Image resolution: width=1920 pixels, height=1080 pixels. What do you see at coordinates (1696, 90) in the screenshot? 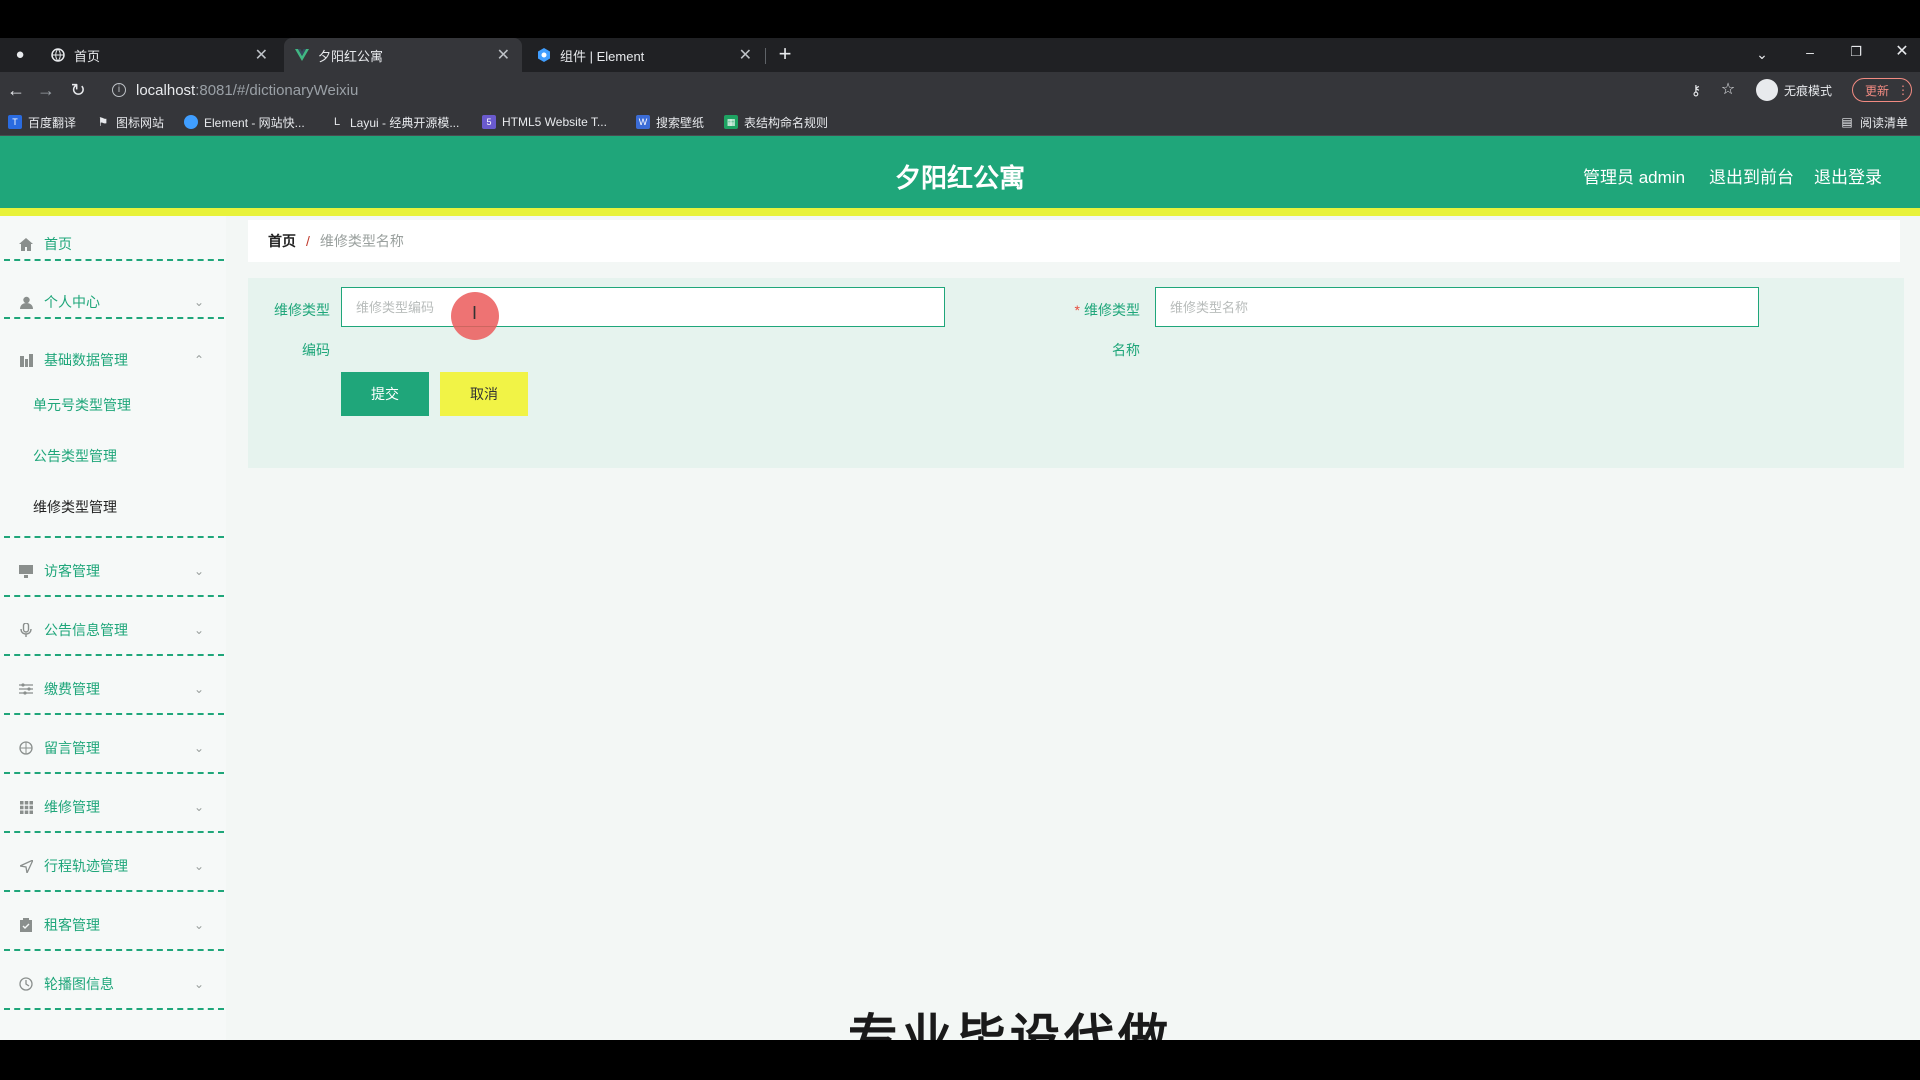
I see `key-icon: ⚷` at bounding box center [1696, 90].